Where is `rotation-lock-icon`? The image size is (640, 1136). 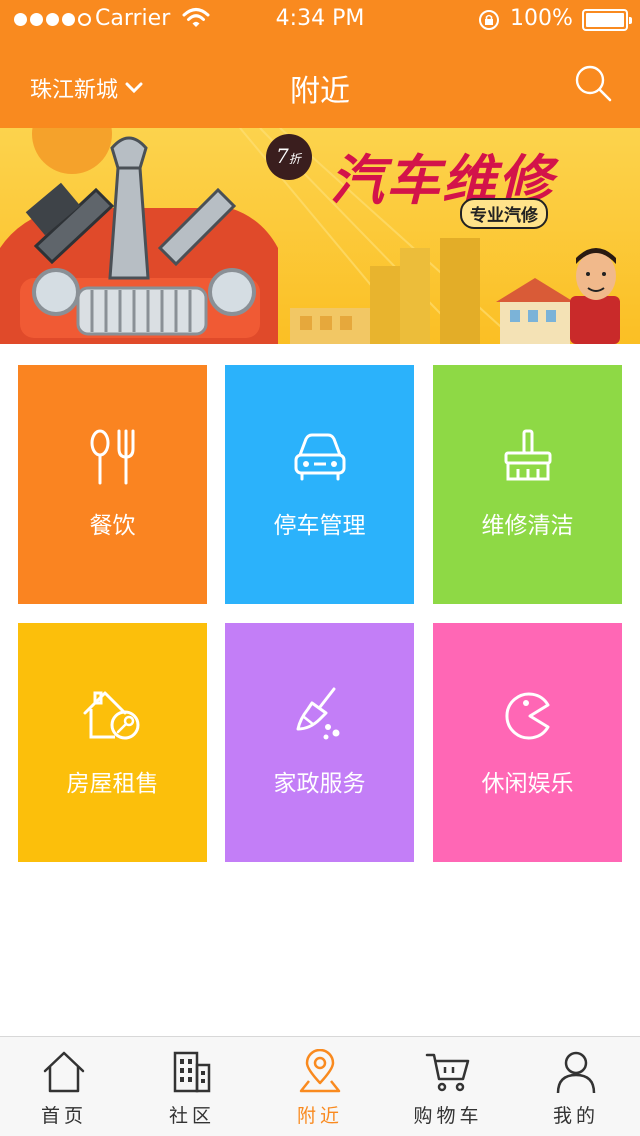
rotation-lock-icon is located at coordinates (489, 20).